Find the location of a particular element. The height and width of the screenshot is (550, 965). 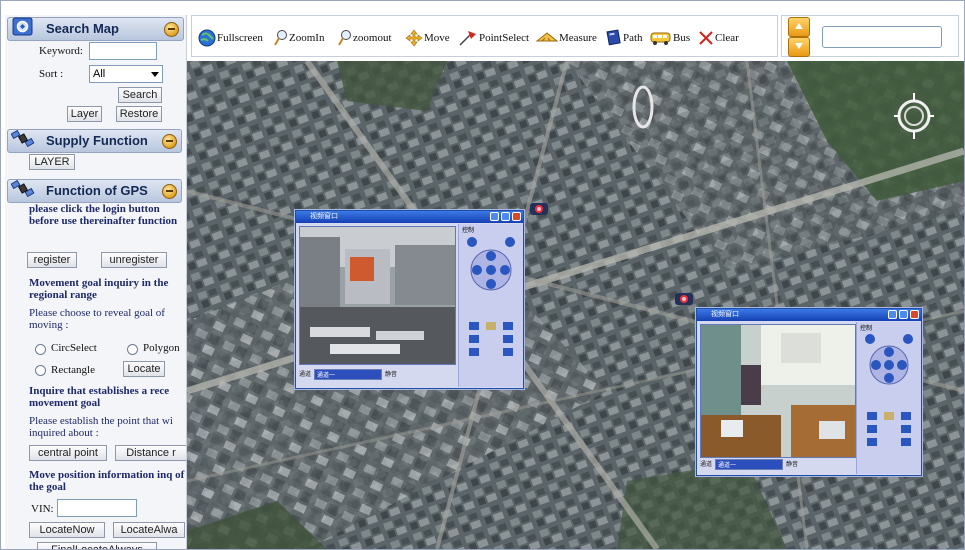

register-button: register is located at coordinates (52, 260).